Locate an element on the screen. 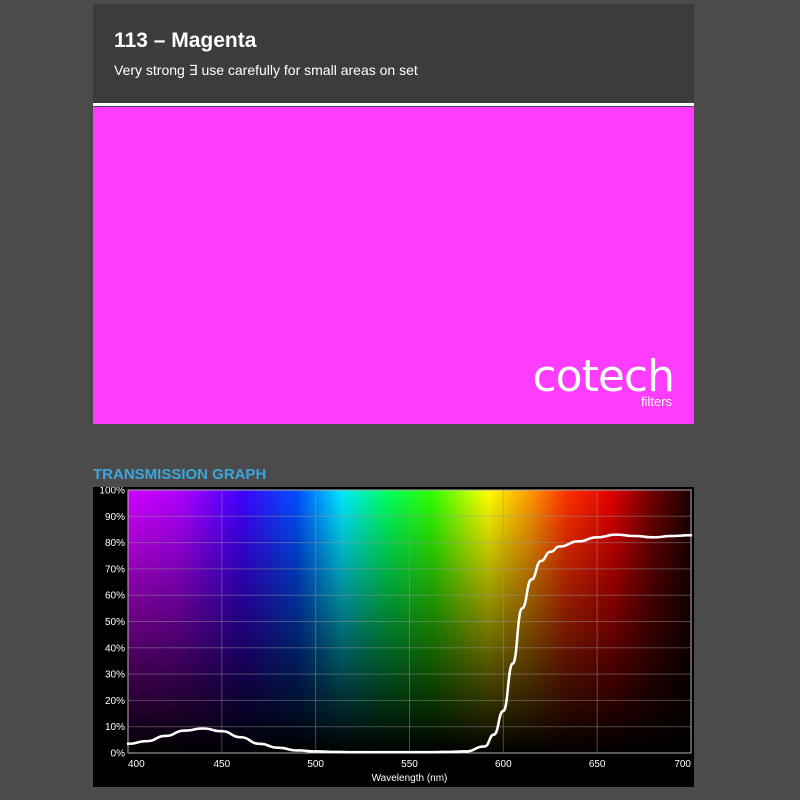  x-tick-label: 550 is located at coordinates (409, 764).